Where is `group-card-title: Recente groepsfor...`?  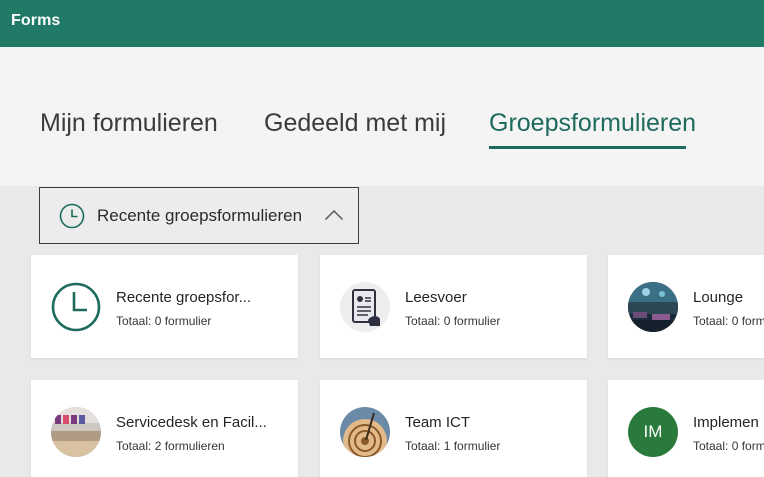 group-card-title: Recente groepsfor... is located at coordinates (184, 297).